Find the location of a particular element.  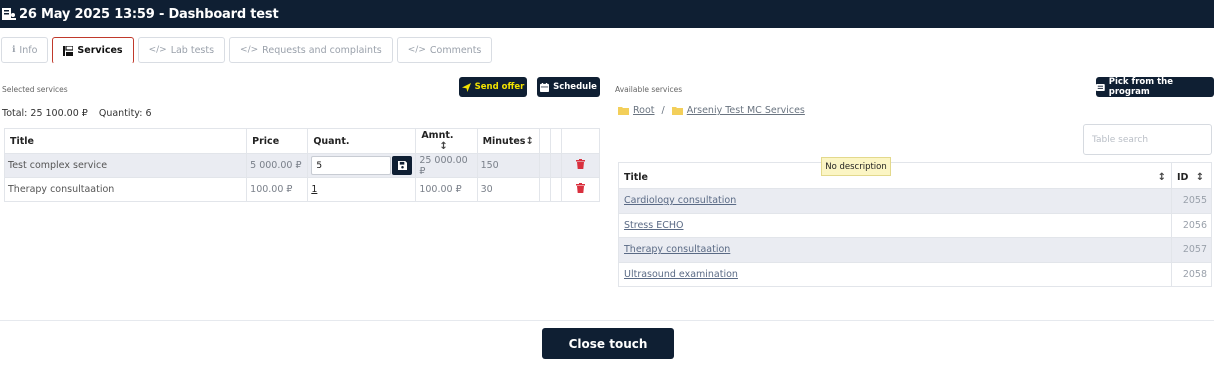

service-link: Stress ECHO is located at coordinates (653, 225).